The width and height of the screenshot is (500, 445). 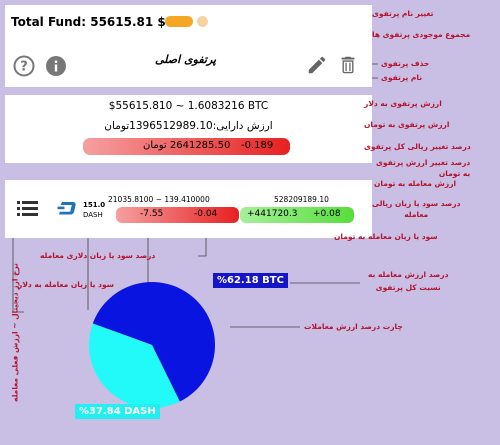 I want to click on annotation-toman-value: ارزش پرتفوی به تومان, so click(x=407, y=124).